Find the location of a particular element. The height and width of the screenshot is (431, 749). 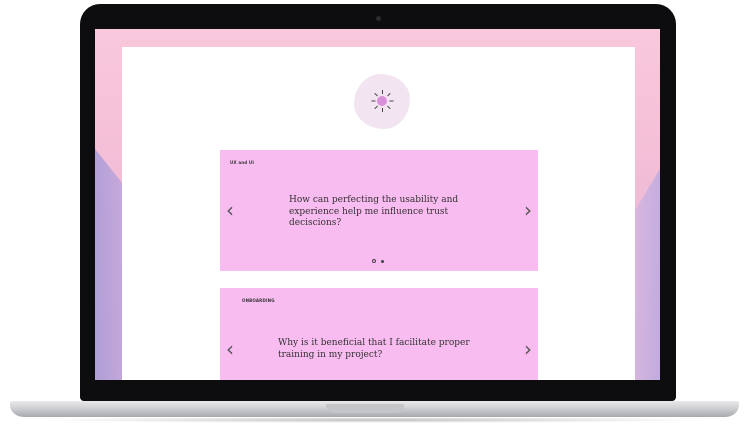

sun-core is located at coordinates (382, 101).